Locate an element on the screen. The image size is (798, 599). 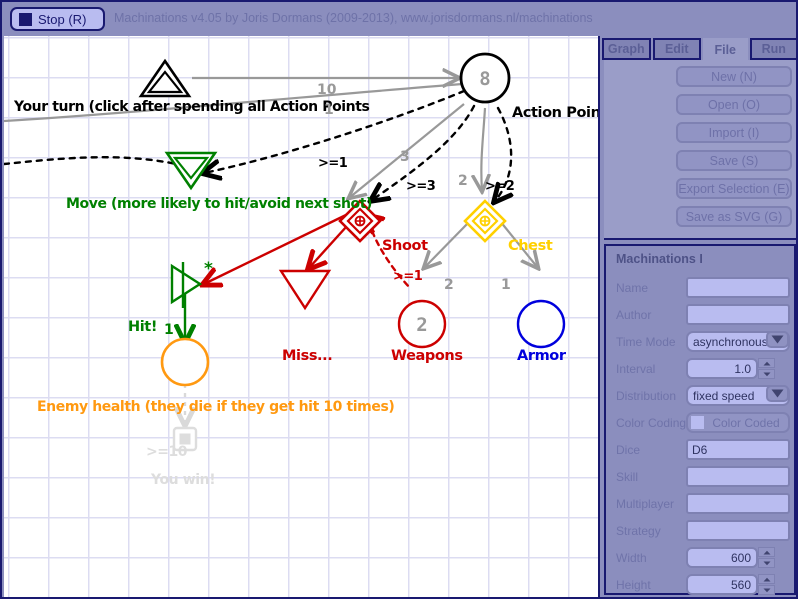
height-stepper is located at coordinates (766, 584).